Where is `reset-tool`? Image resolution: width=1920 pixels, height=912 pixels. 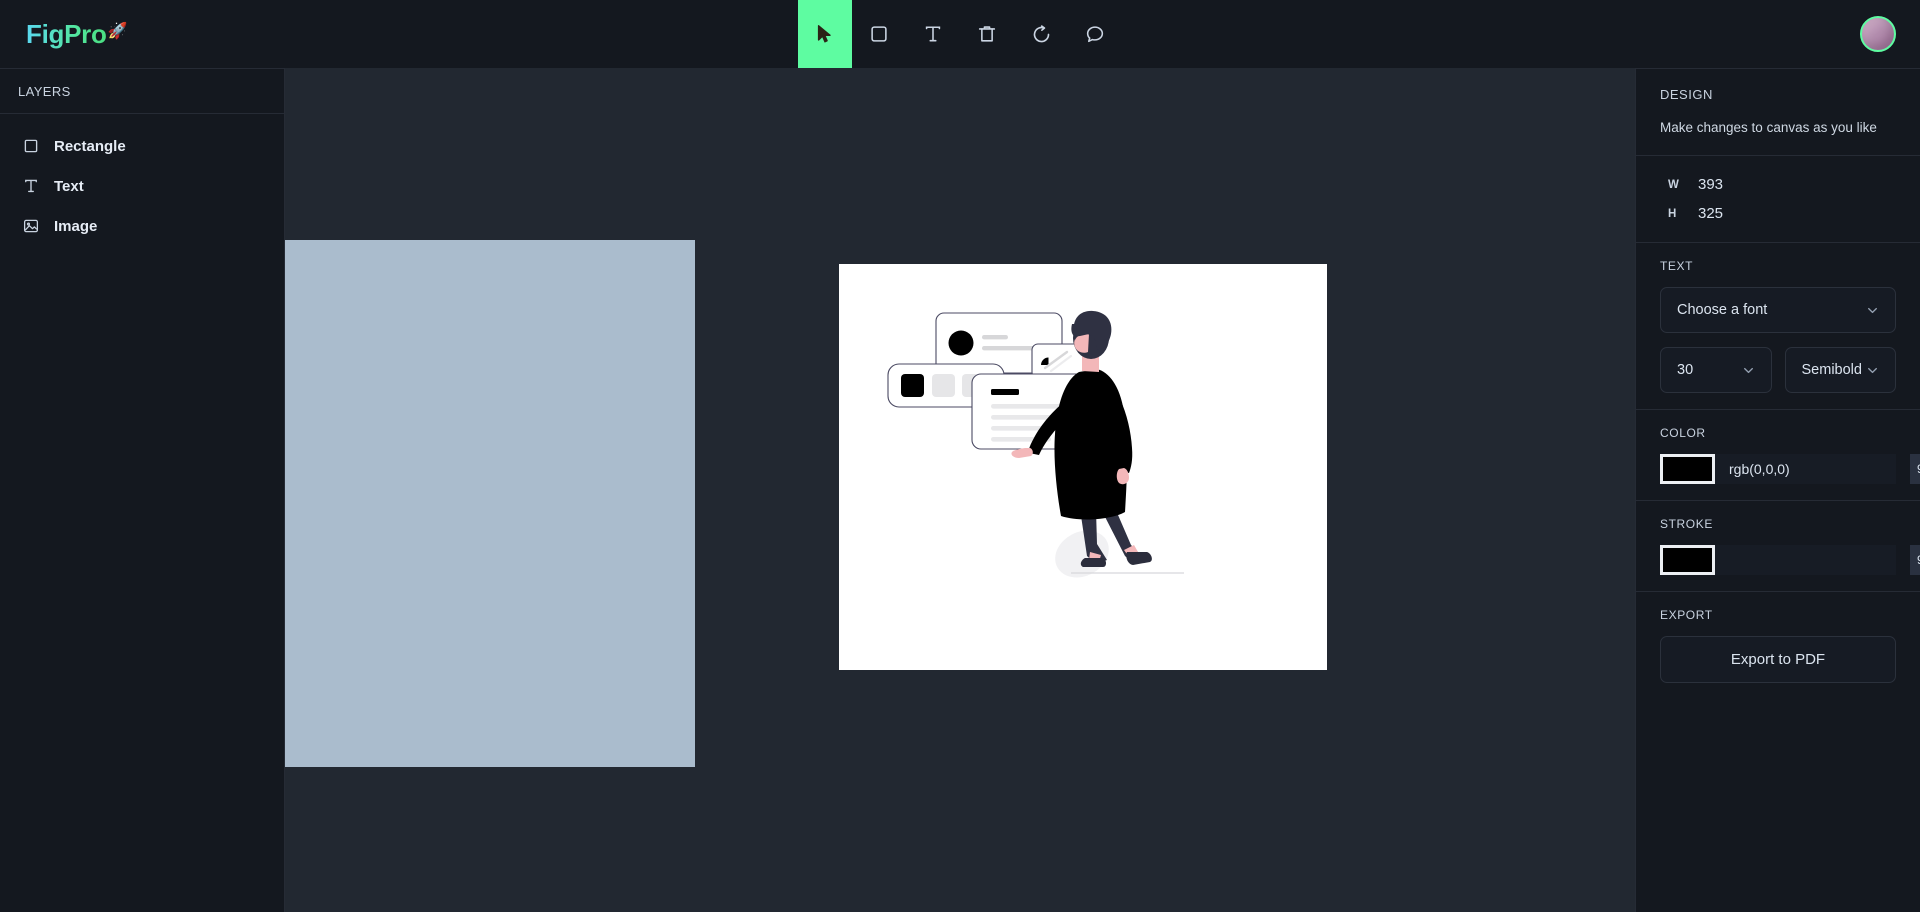 reset-tool is located at coordinates (1041, 34).